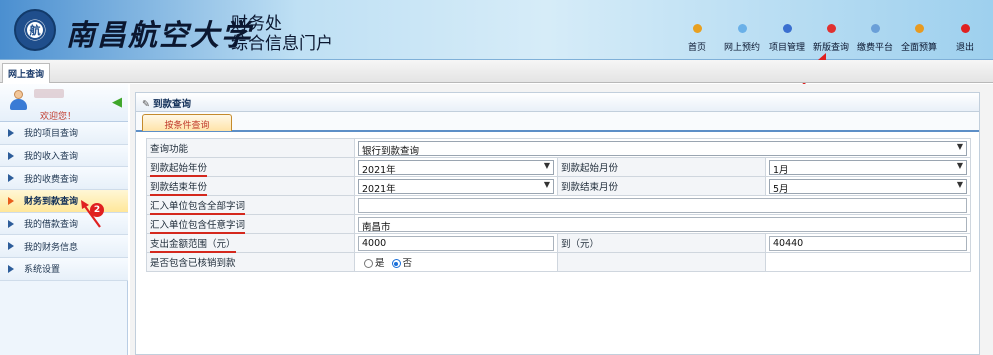 Image resolution: width=993 pixels, height=355 pixels. I want to click on unit-any-words-input: 南昌市, so click(662, 224).